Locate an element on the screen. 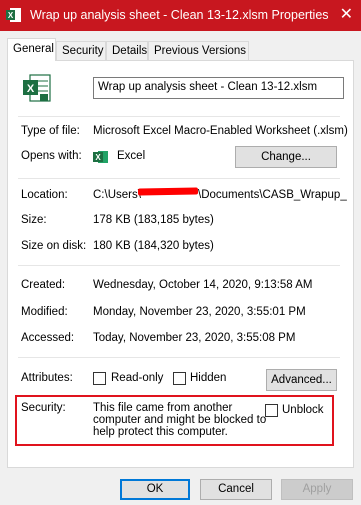 Image resolution: width=361 pixels, height=505 pixels. location-label: Location: is located at coordinates (44, 195).